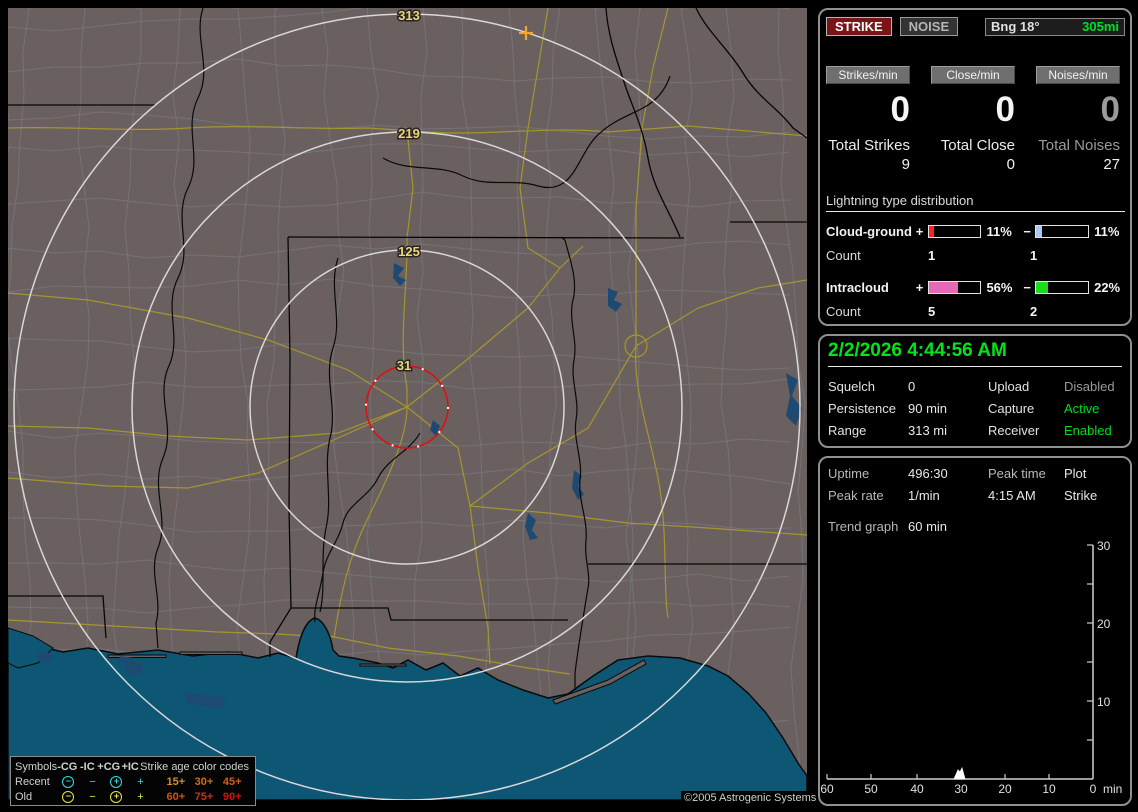 This screenshot has height=812, width=1138. Describe the element at coordinates (859, 26) in the screenshot. I see `strike-toggle-button: STRIKE` at that location.